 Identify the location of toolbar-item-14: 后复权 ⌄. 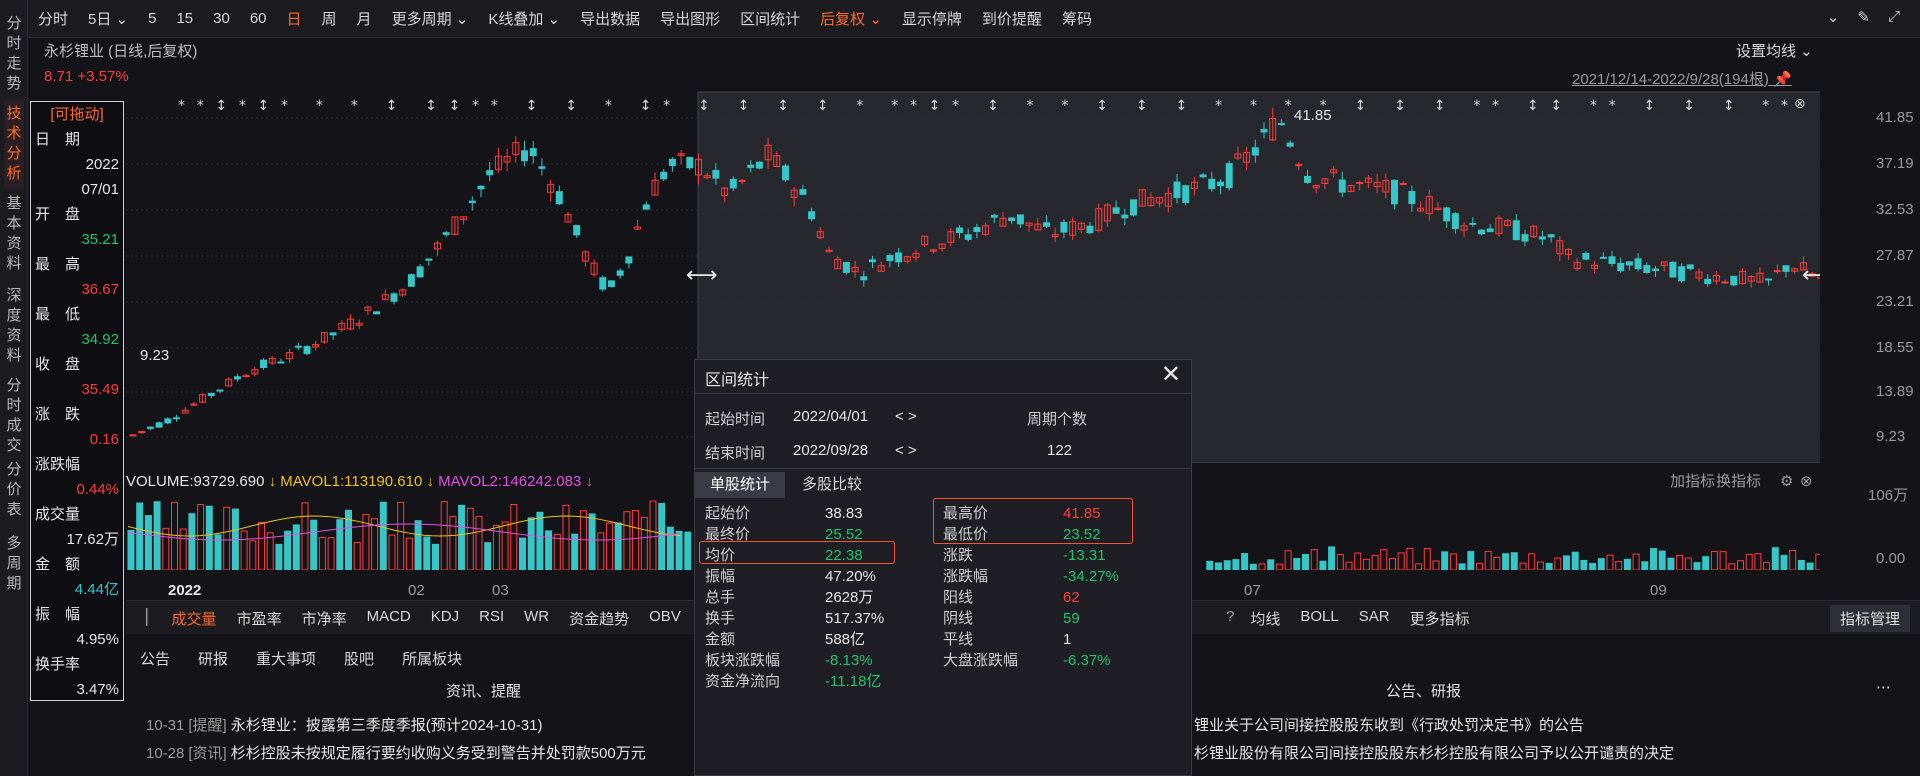
(851, 18).